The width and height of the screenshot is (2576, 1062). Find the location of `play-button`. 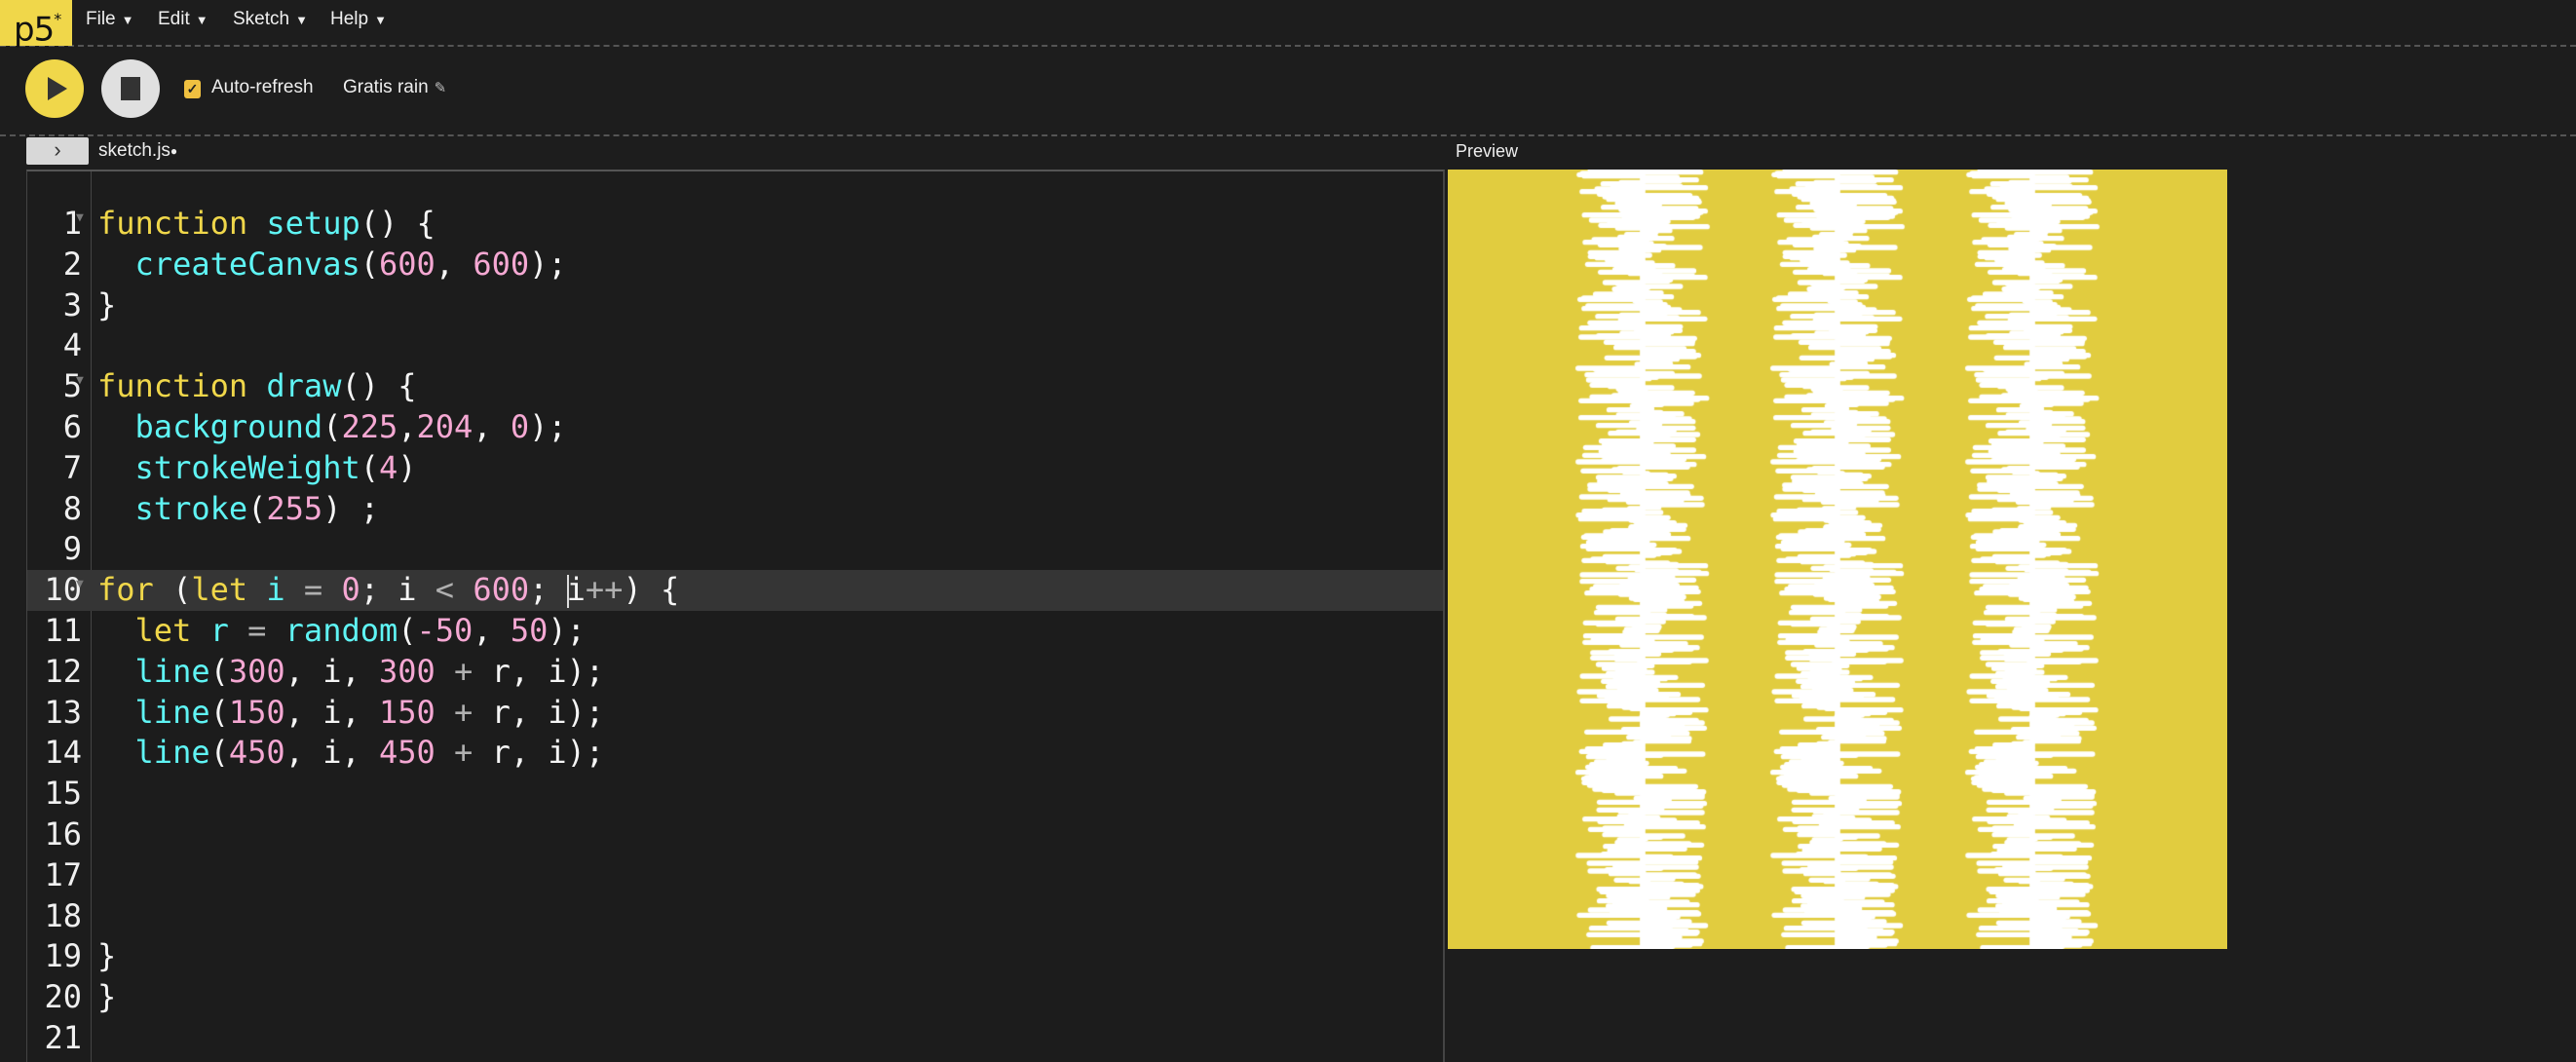

play-button is located at coordinates (54, 89).